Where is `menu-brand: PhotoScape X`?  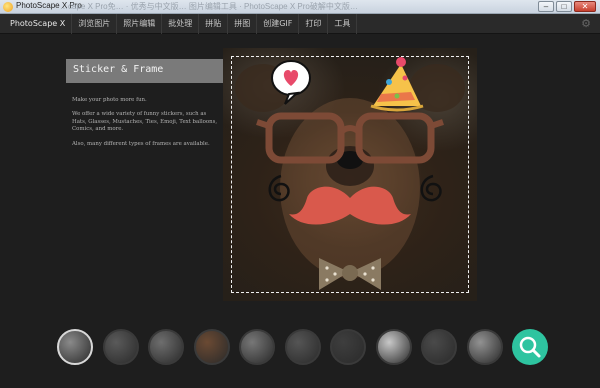 menu-brand: PhotoScape X is located at coordinates (40, 23).